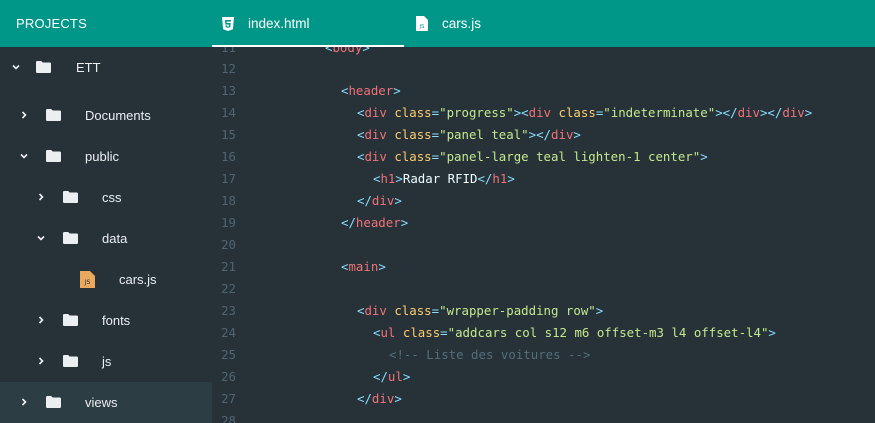 Image resolution: width=875 pixels, height=423 pixels. I want to click on code-token: "panel teal", so click(484, 134).